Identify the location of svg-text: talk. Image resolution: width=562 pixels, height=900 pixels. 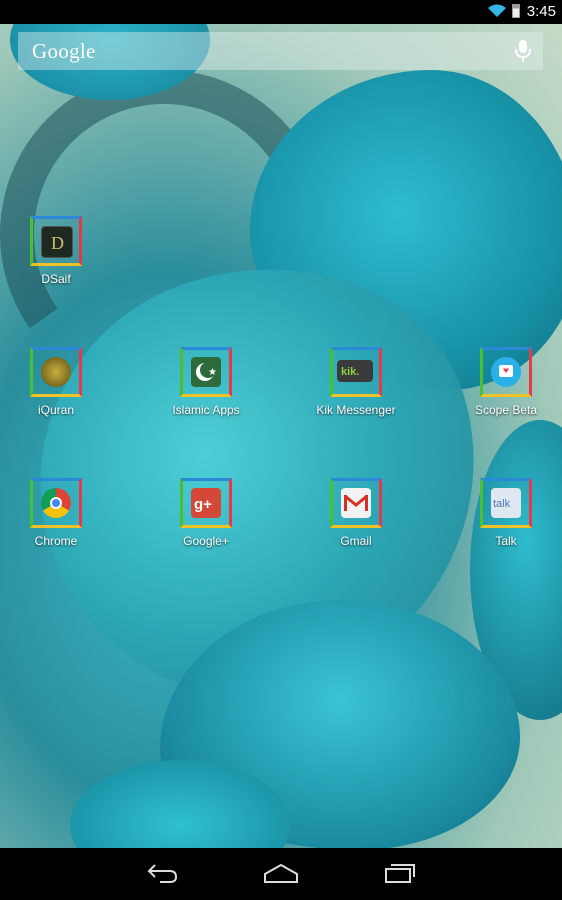
(502, 504).